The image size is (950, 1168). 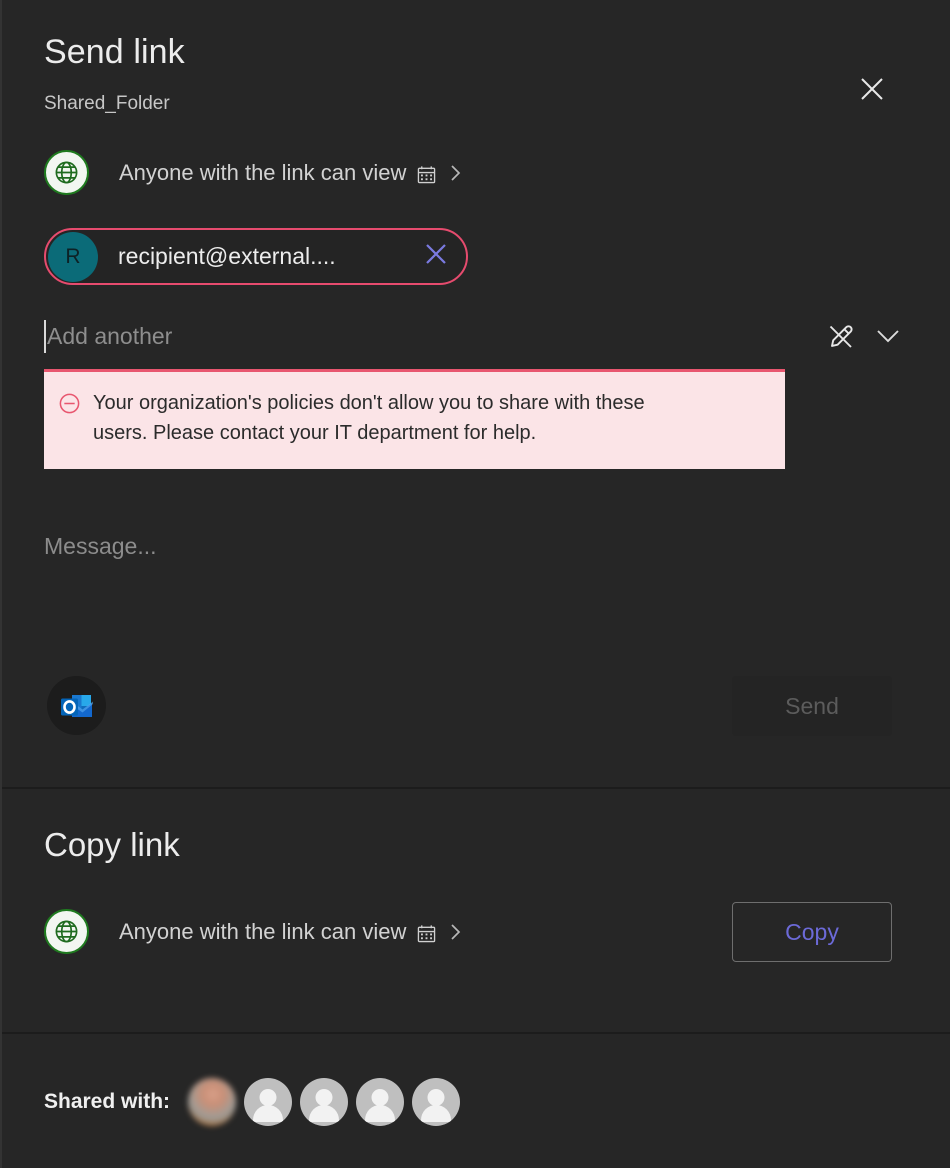 I want to click on file-name-subtitle: Shared_Folder, so click(x=107, y=103).